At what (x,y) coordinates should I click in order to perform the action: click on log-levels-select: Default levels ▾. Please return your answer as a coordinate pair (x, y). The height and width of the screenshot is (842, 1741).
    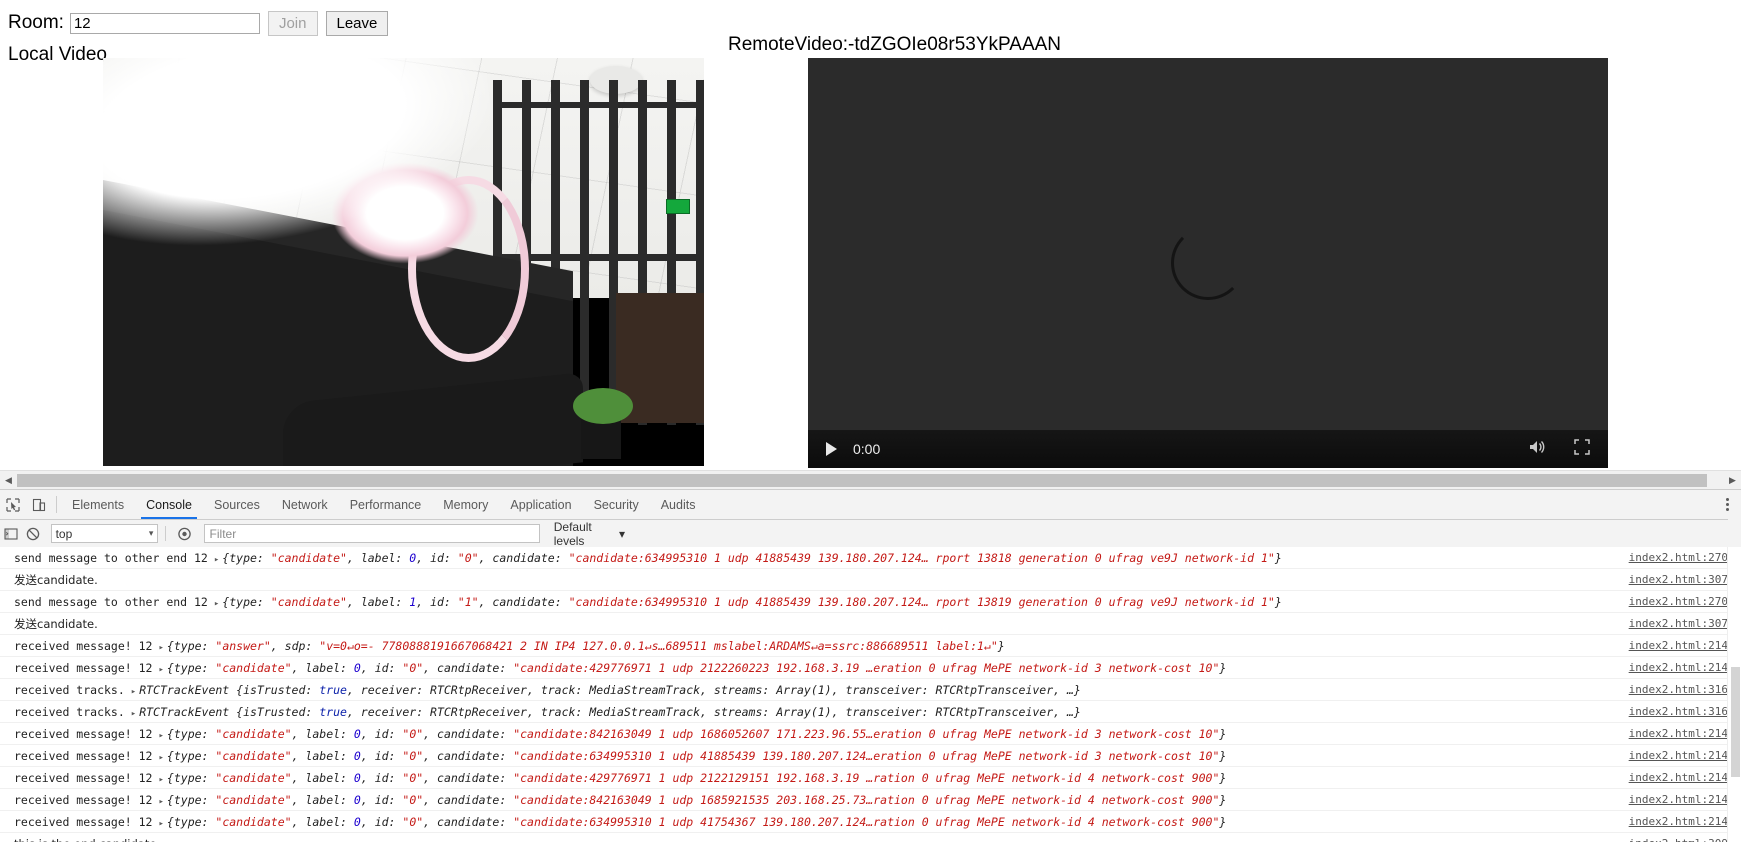
    Looking at the image, I should click on (589, 534).